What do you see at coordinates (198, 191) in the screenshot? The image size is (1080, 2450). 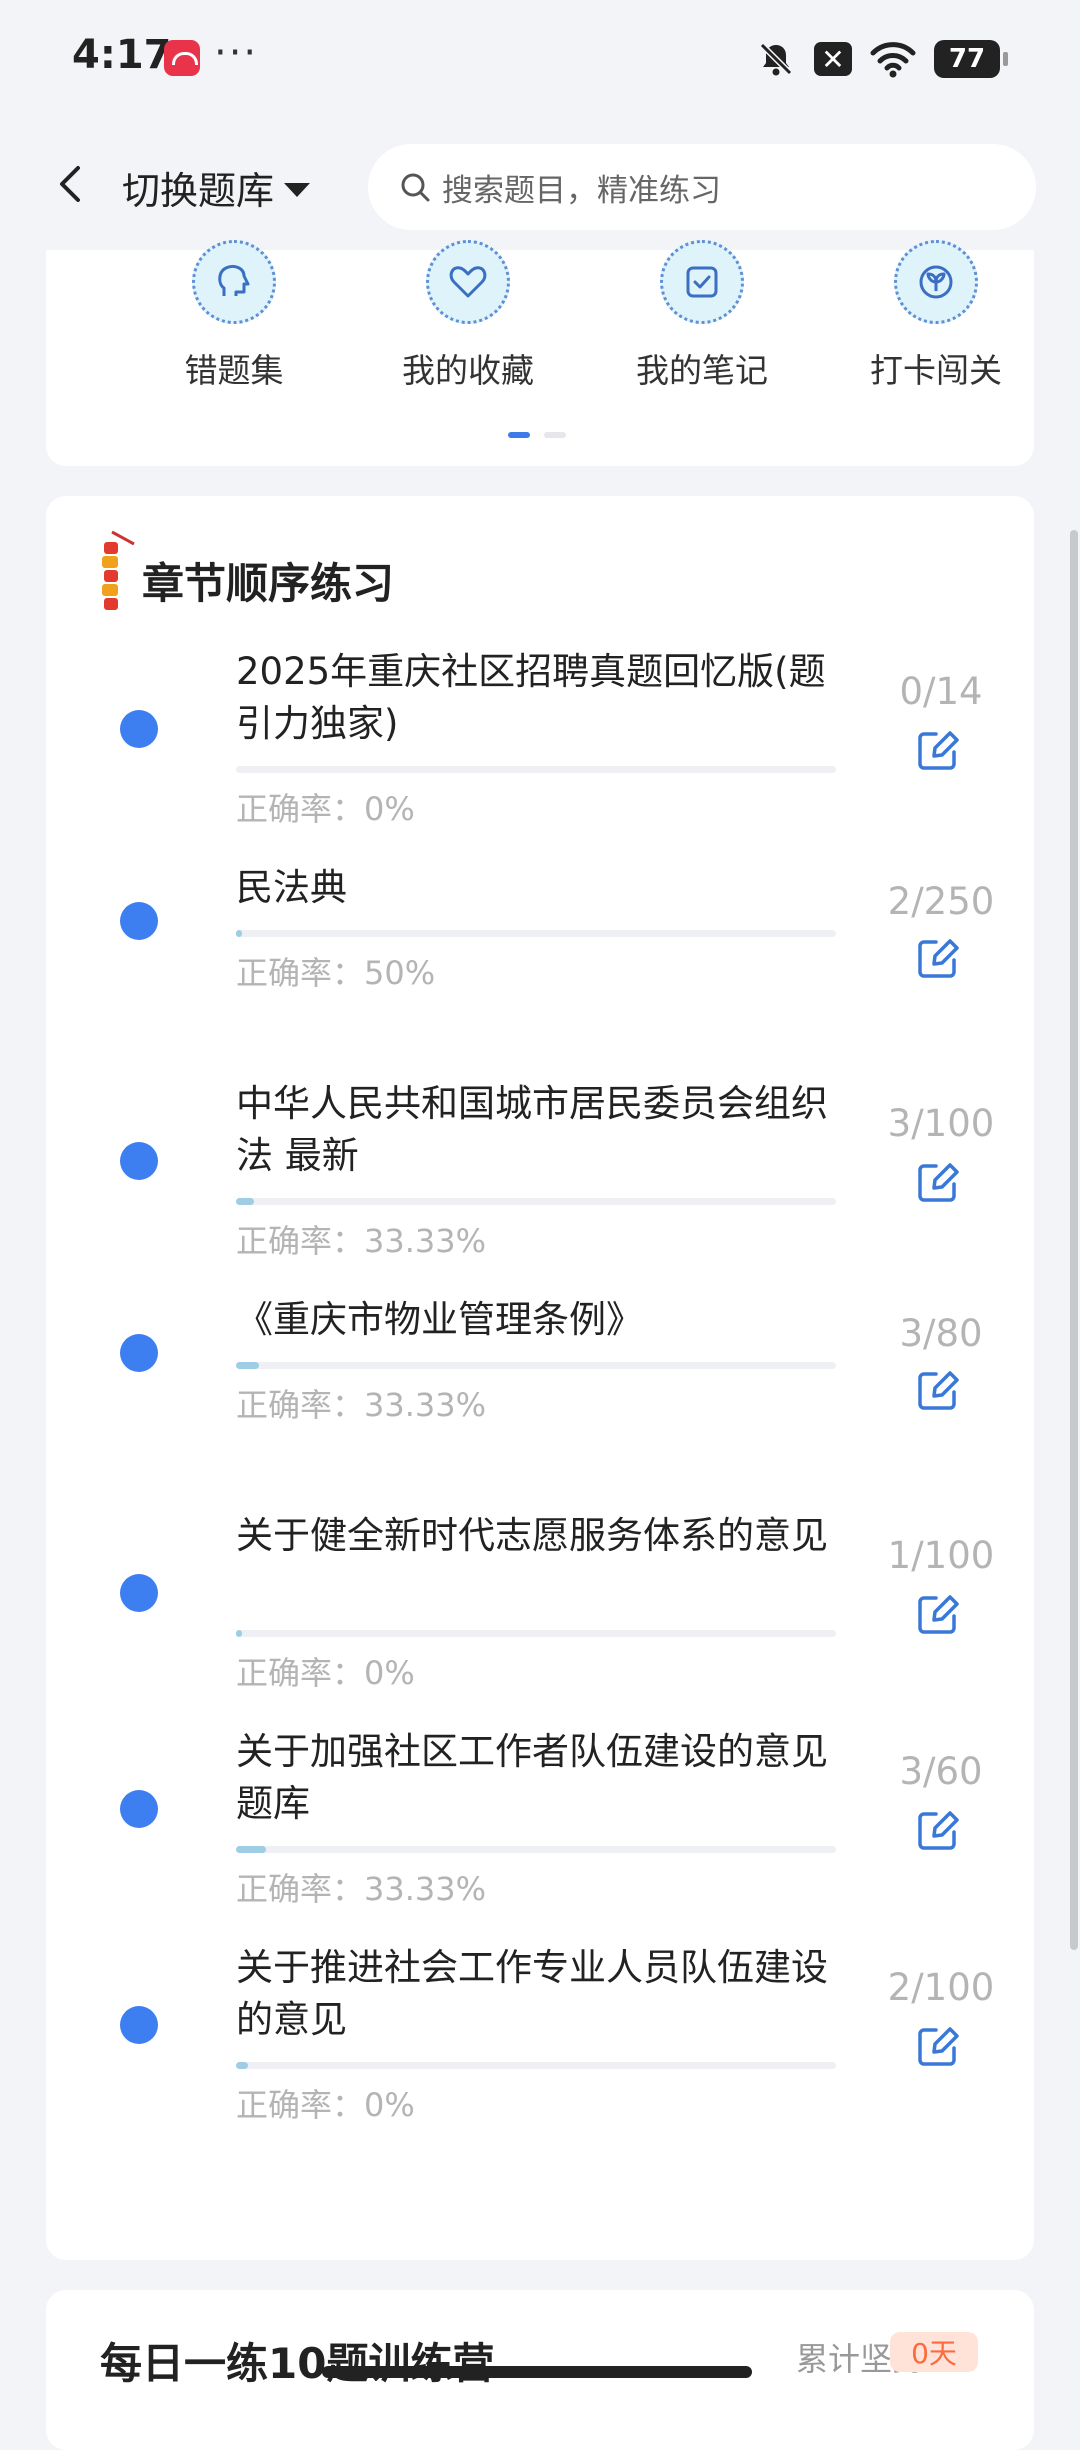 I see `switch-bank-label: 切换题库` at bounding box center [198, 191].